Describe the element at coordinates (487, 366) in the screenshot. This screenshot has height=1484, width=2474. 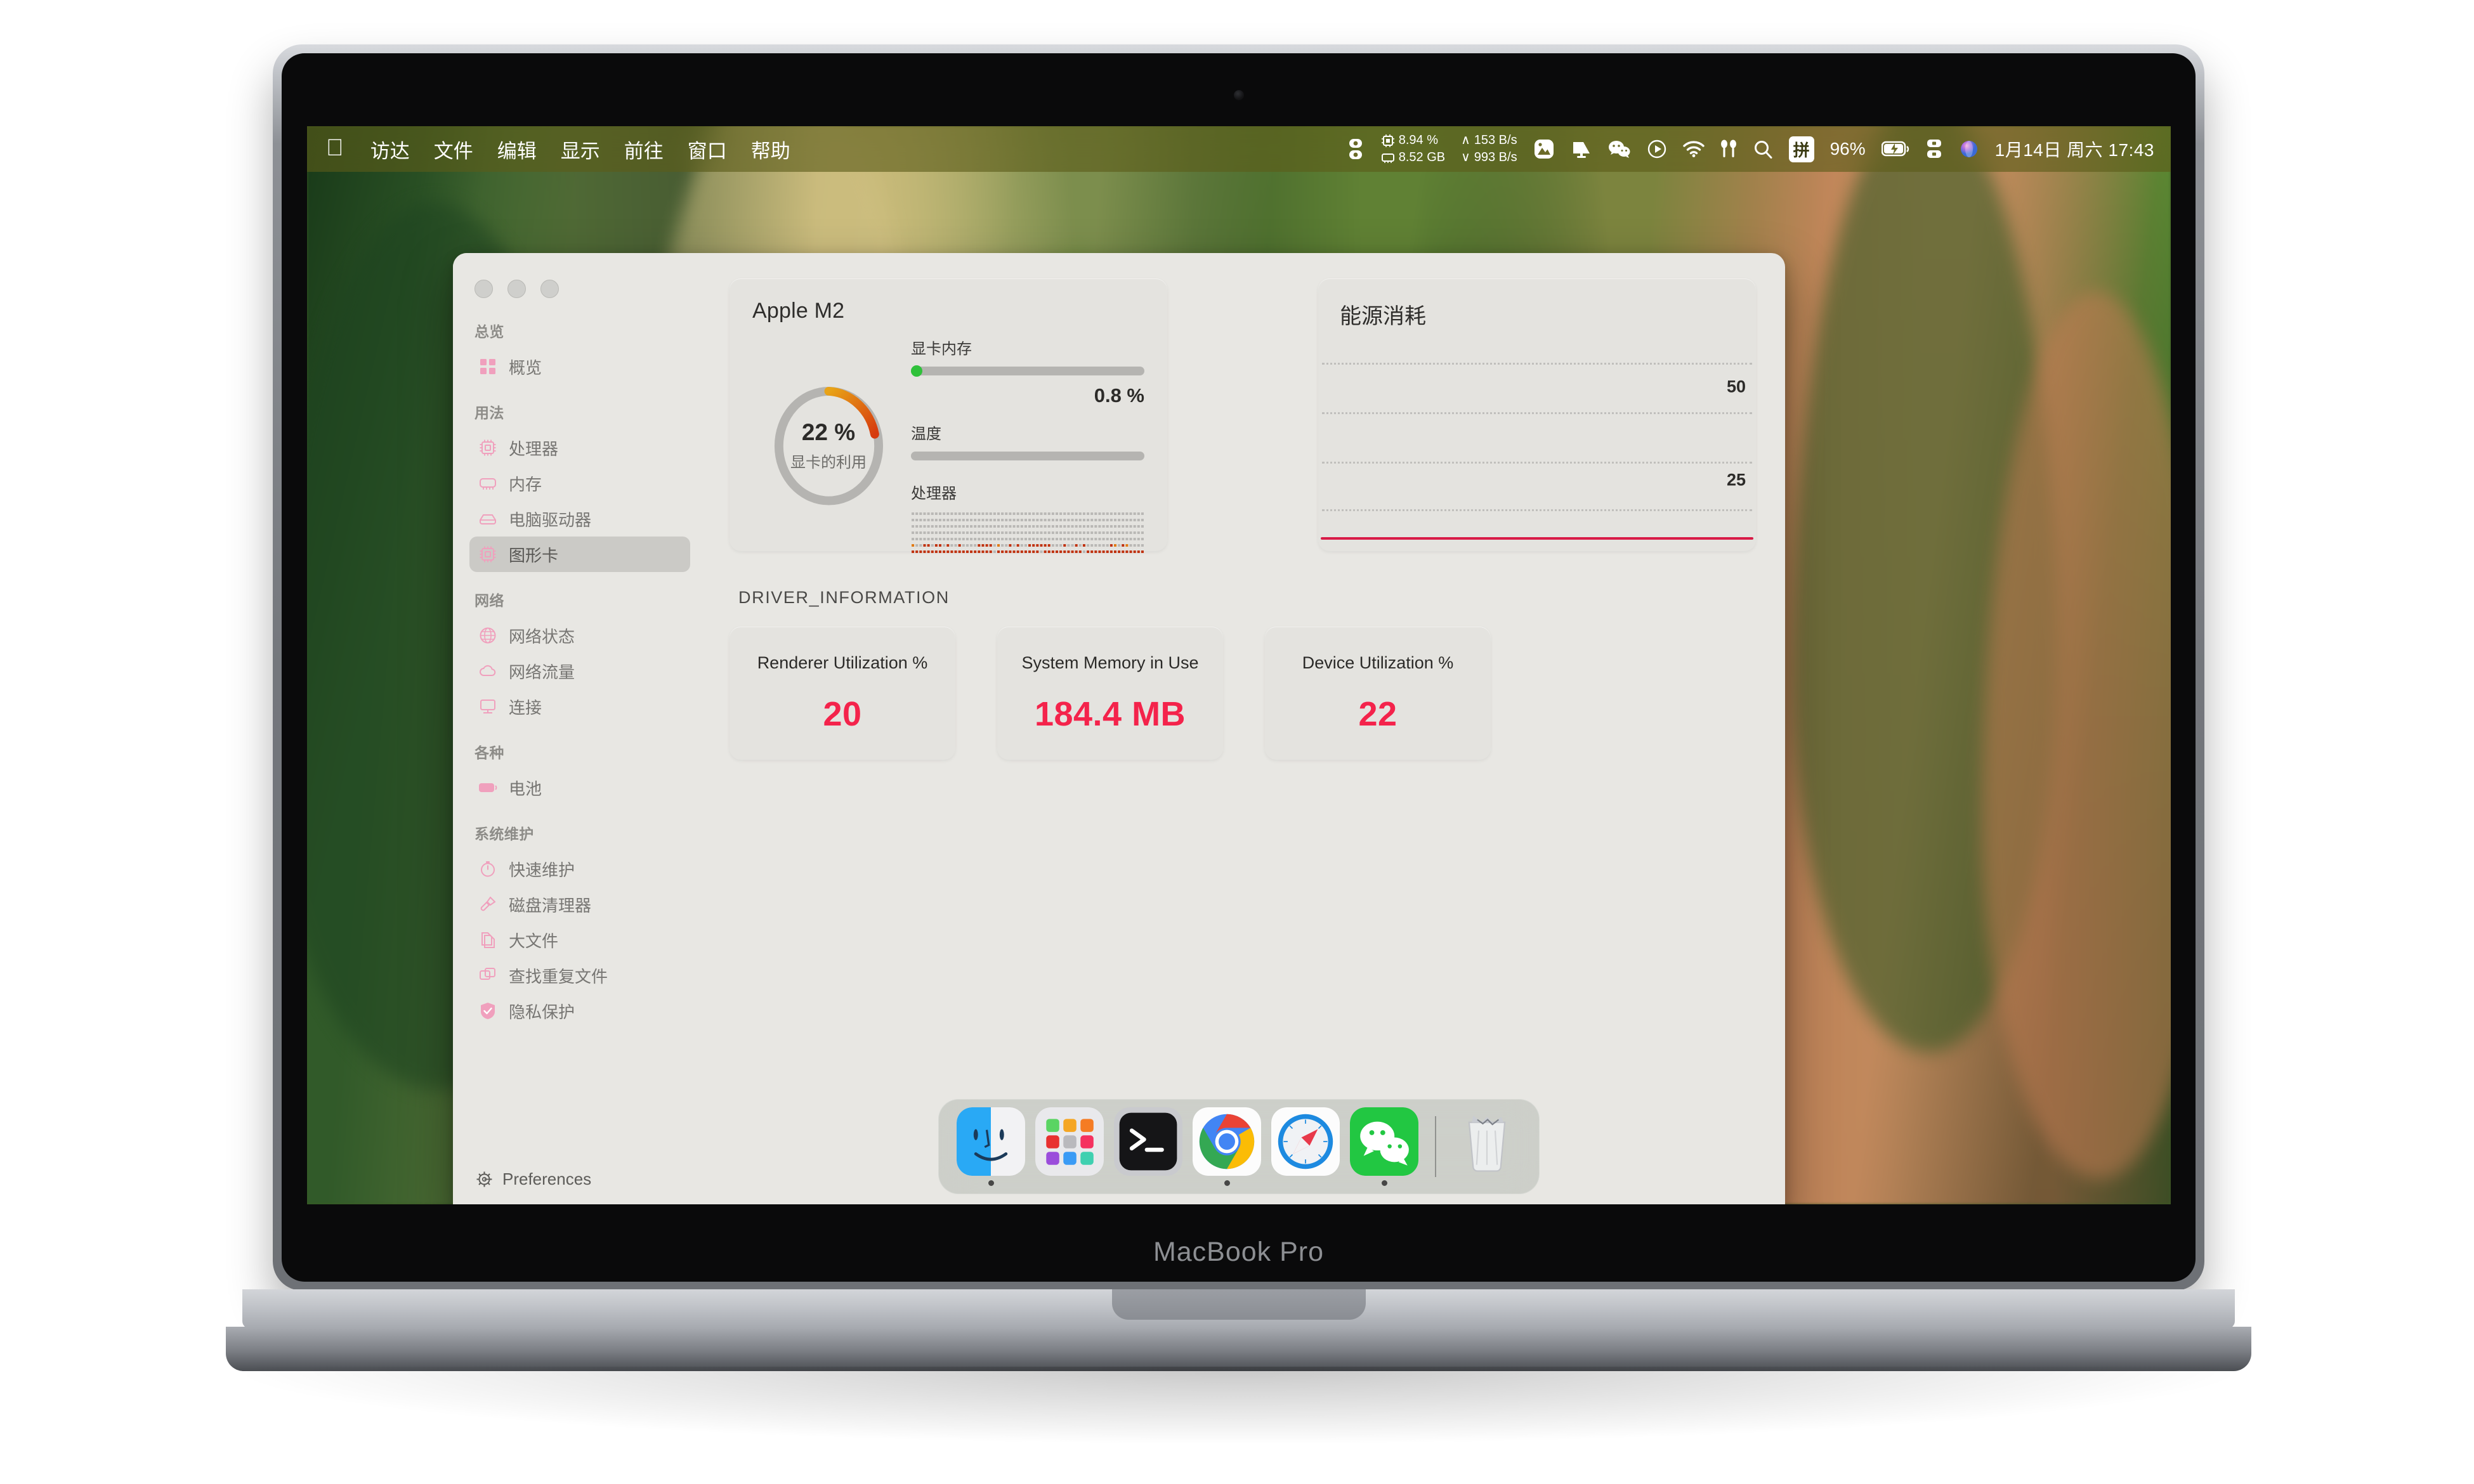
I see `grid-icon` at that location.